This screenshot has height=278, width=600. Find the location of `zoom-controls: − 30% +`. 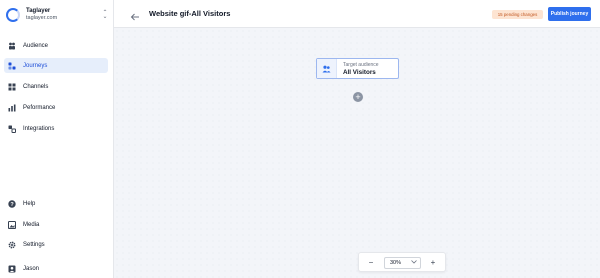

zoom-controls: − 30% + is located at coordinates (402, 262).